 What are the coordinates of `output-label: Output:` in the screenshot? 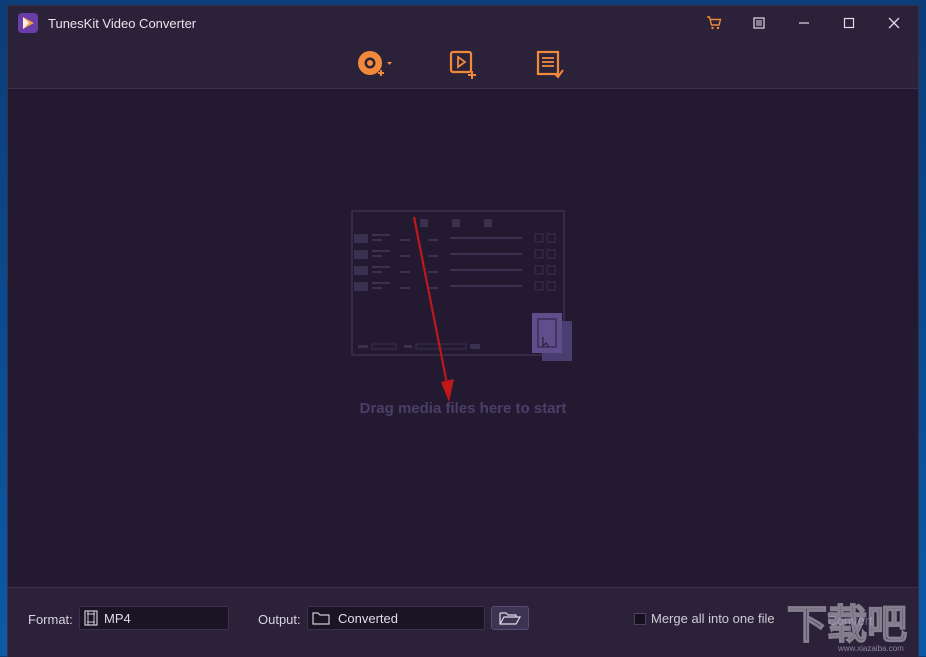 It's located at (279, 619).